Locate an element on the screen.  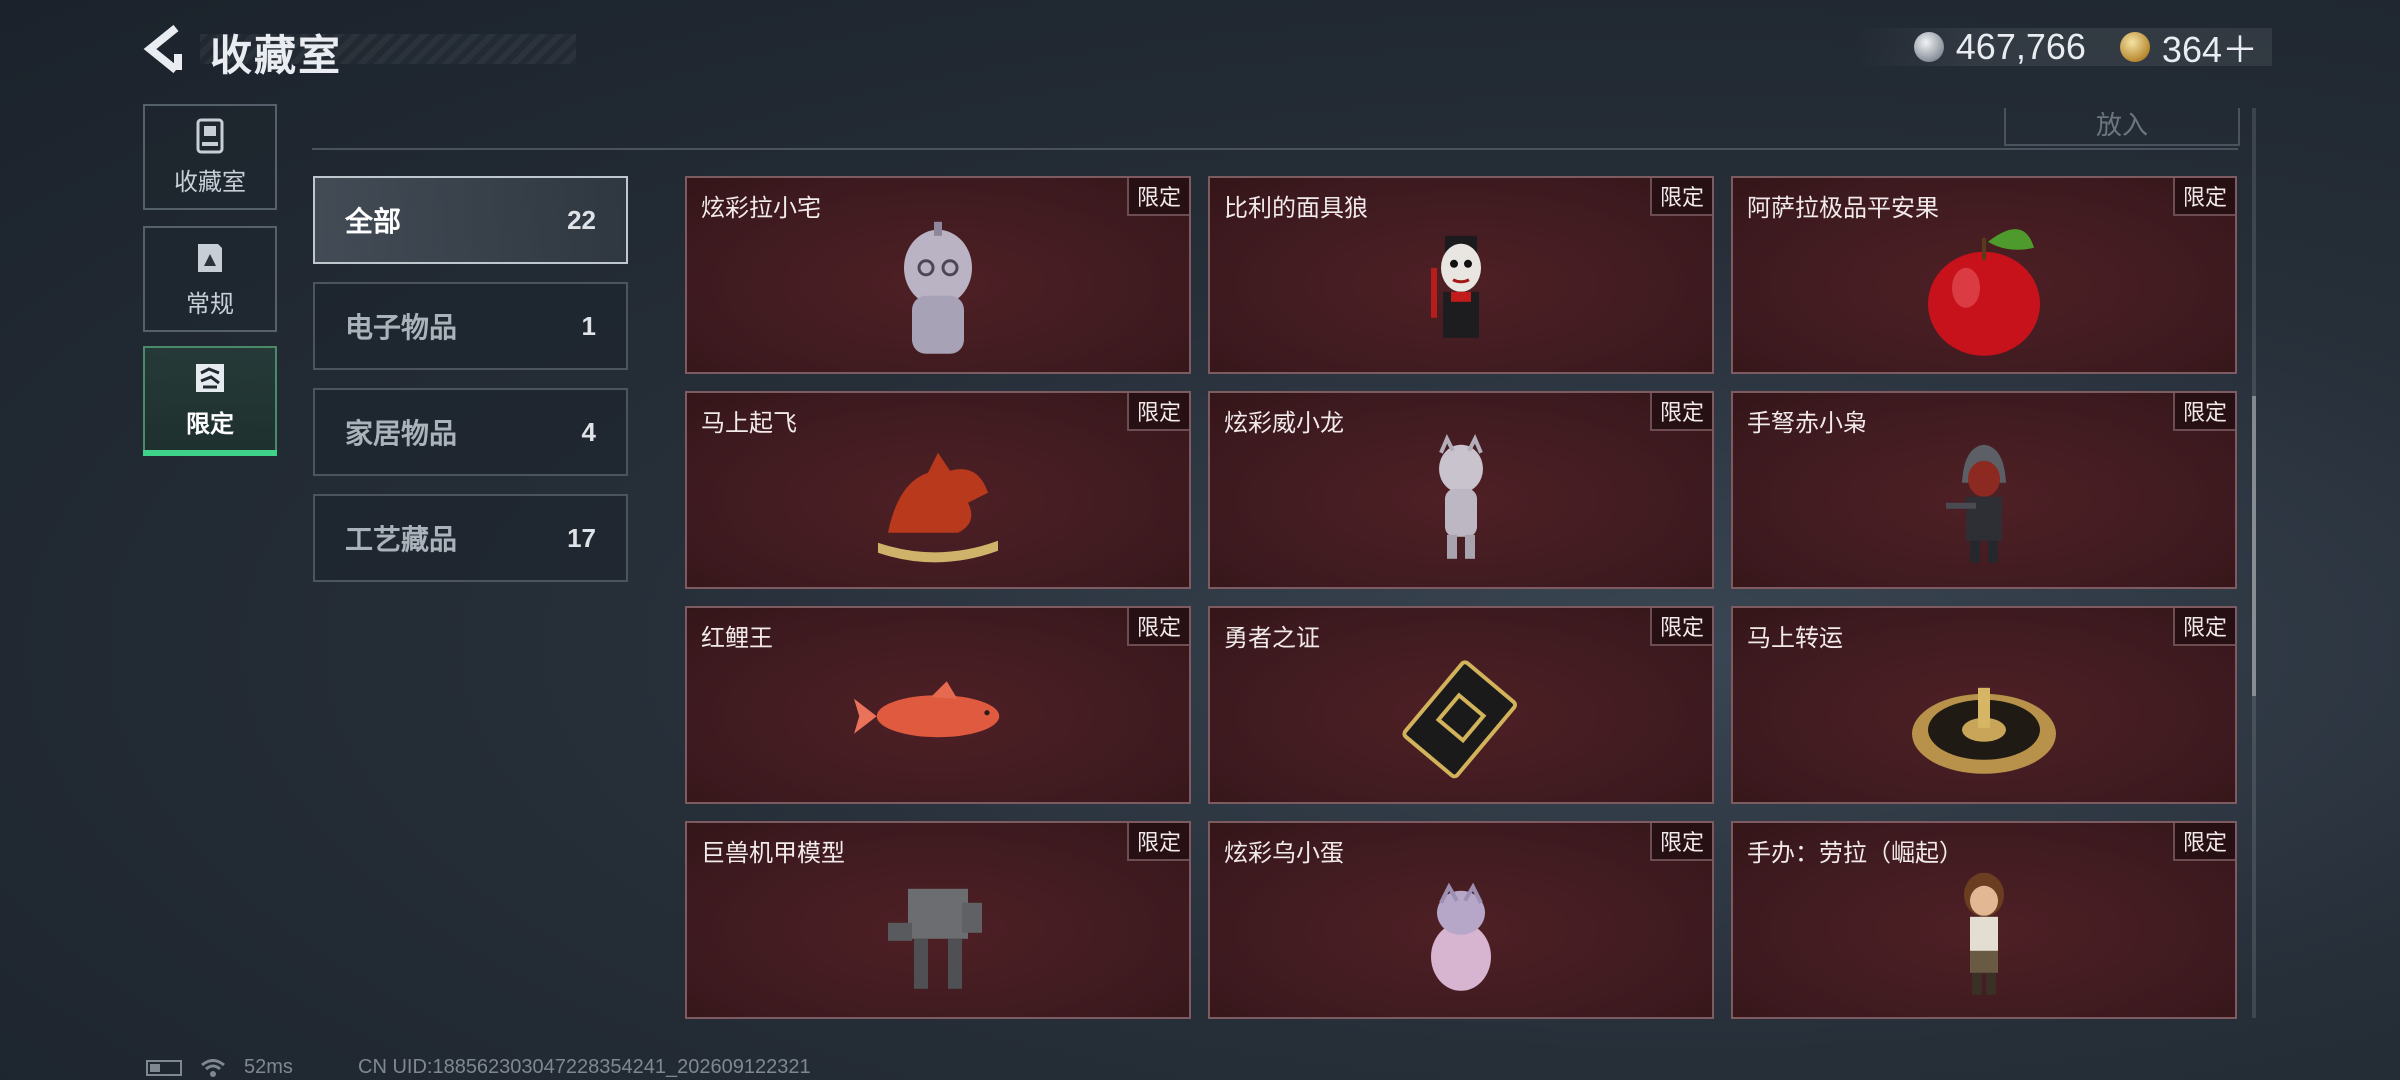
regular-icon is located at coordinates (210, 258).